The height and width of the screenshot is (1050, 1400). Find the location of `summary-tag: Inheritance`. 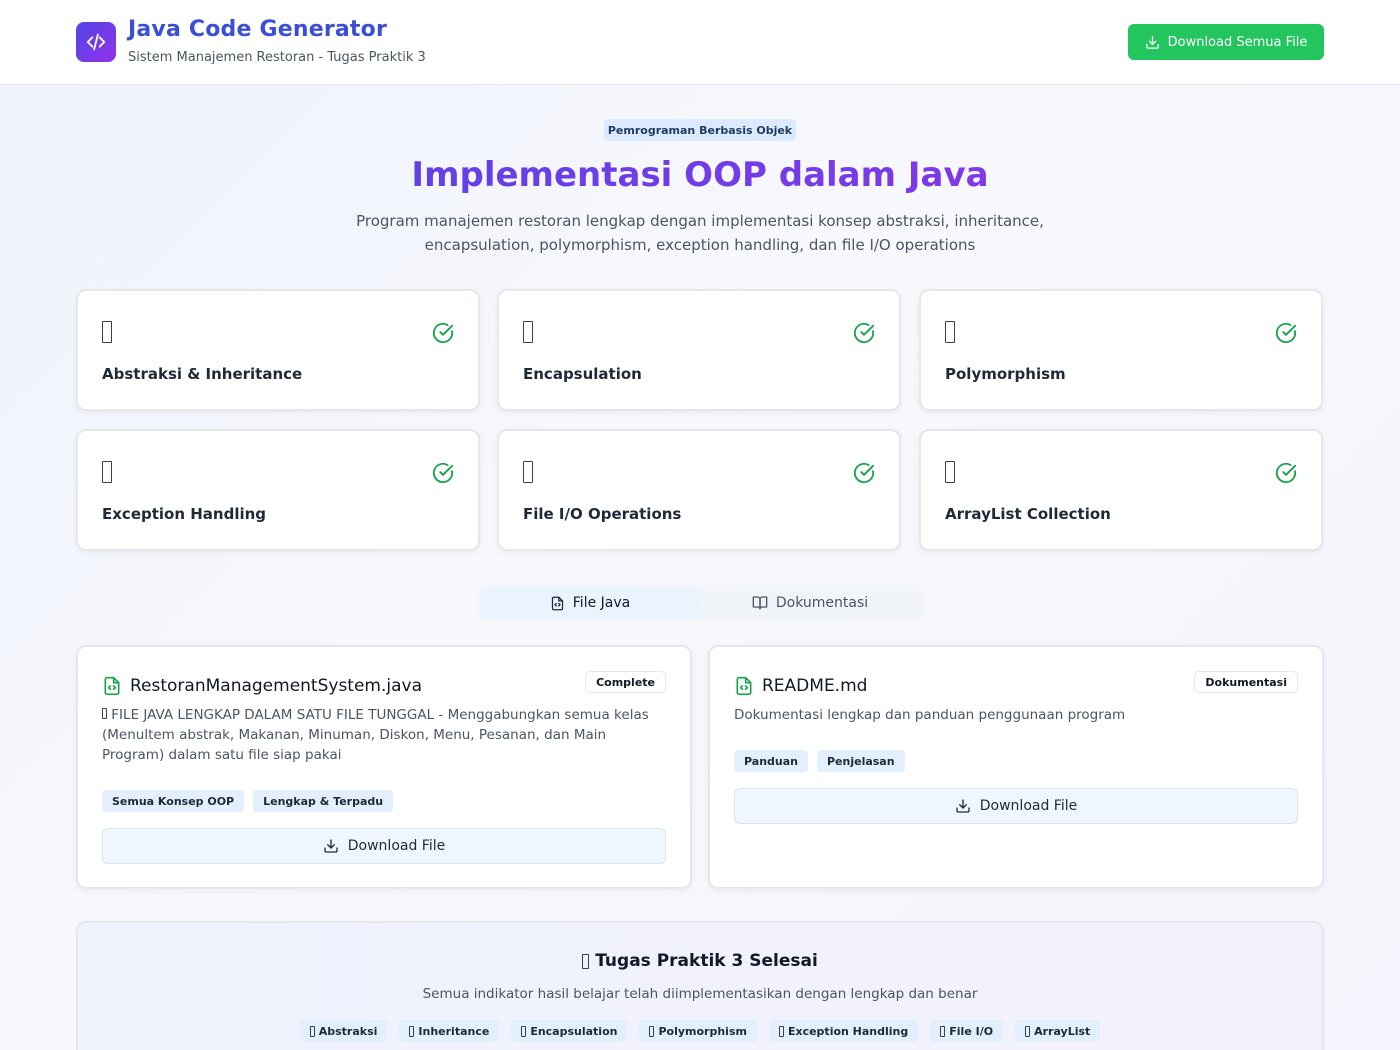

summary-tag: Inheritance is located at coordinates (449, 1031).